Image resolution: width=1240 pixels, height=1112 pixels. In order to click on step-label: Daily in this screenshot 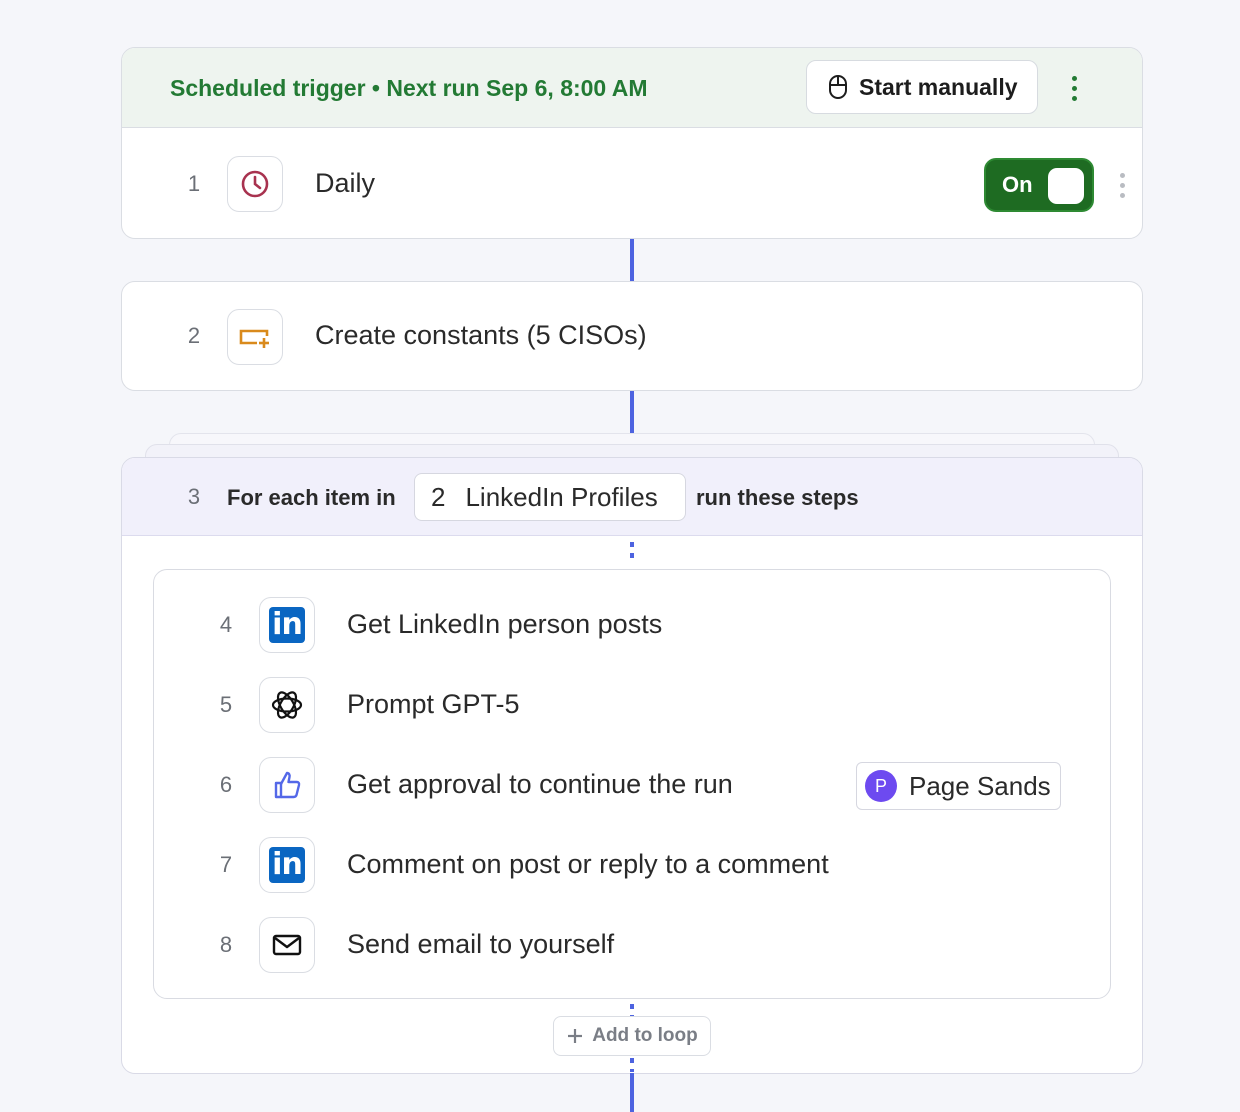, I will do `click(345, 183)`.